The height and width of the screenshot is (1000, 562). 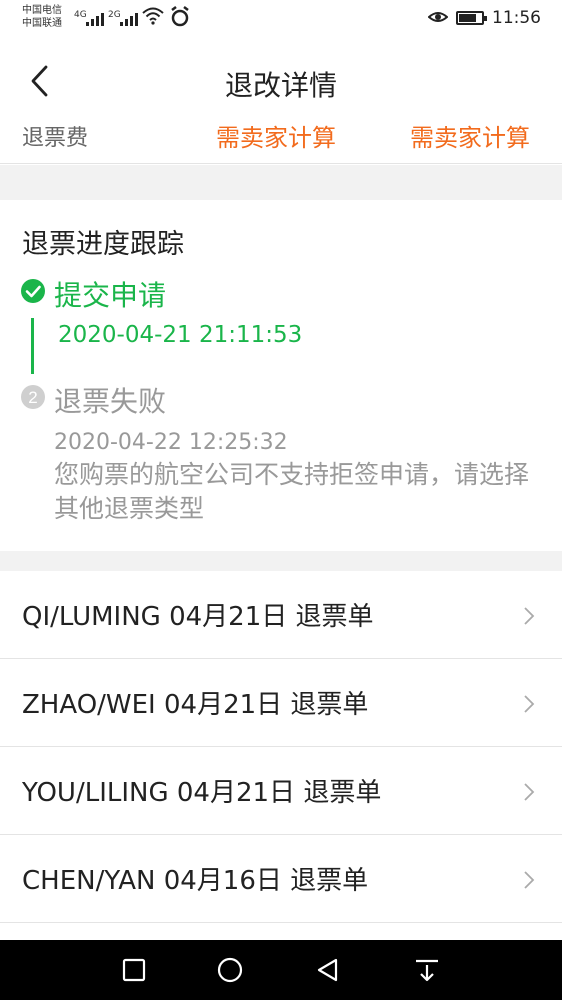 What do you see at coordinates (438, 17) in the screenshot?
I see `eye-icon` at bounding box center [438, 17].